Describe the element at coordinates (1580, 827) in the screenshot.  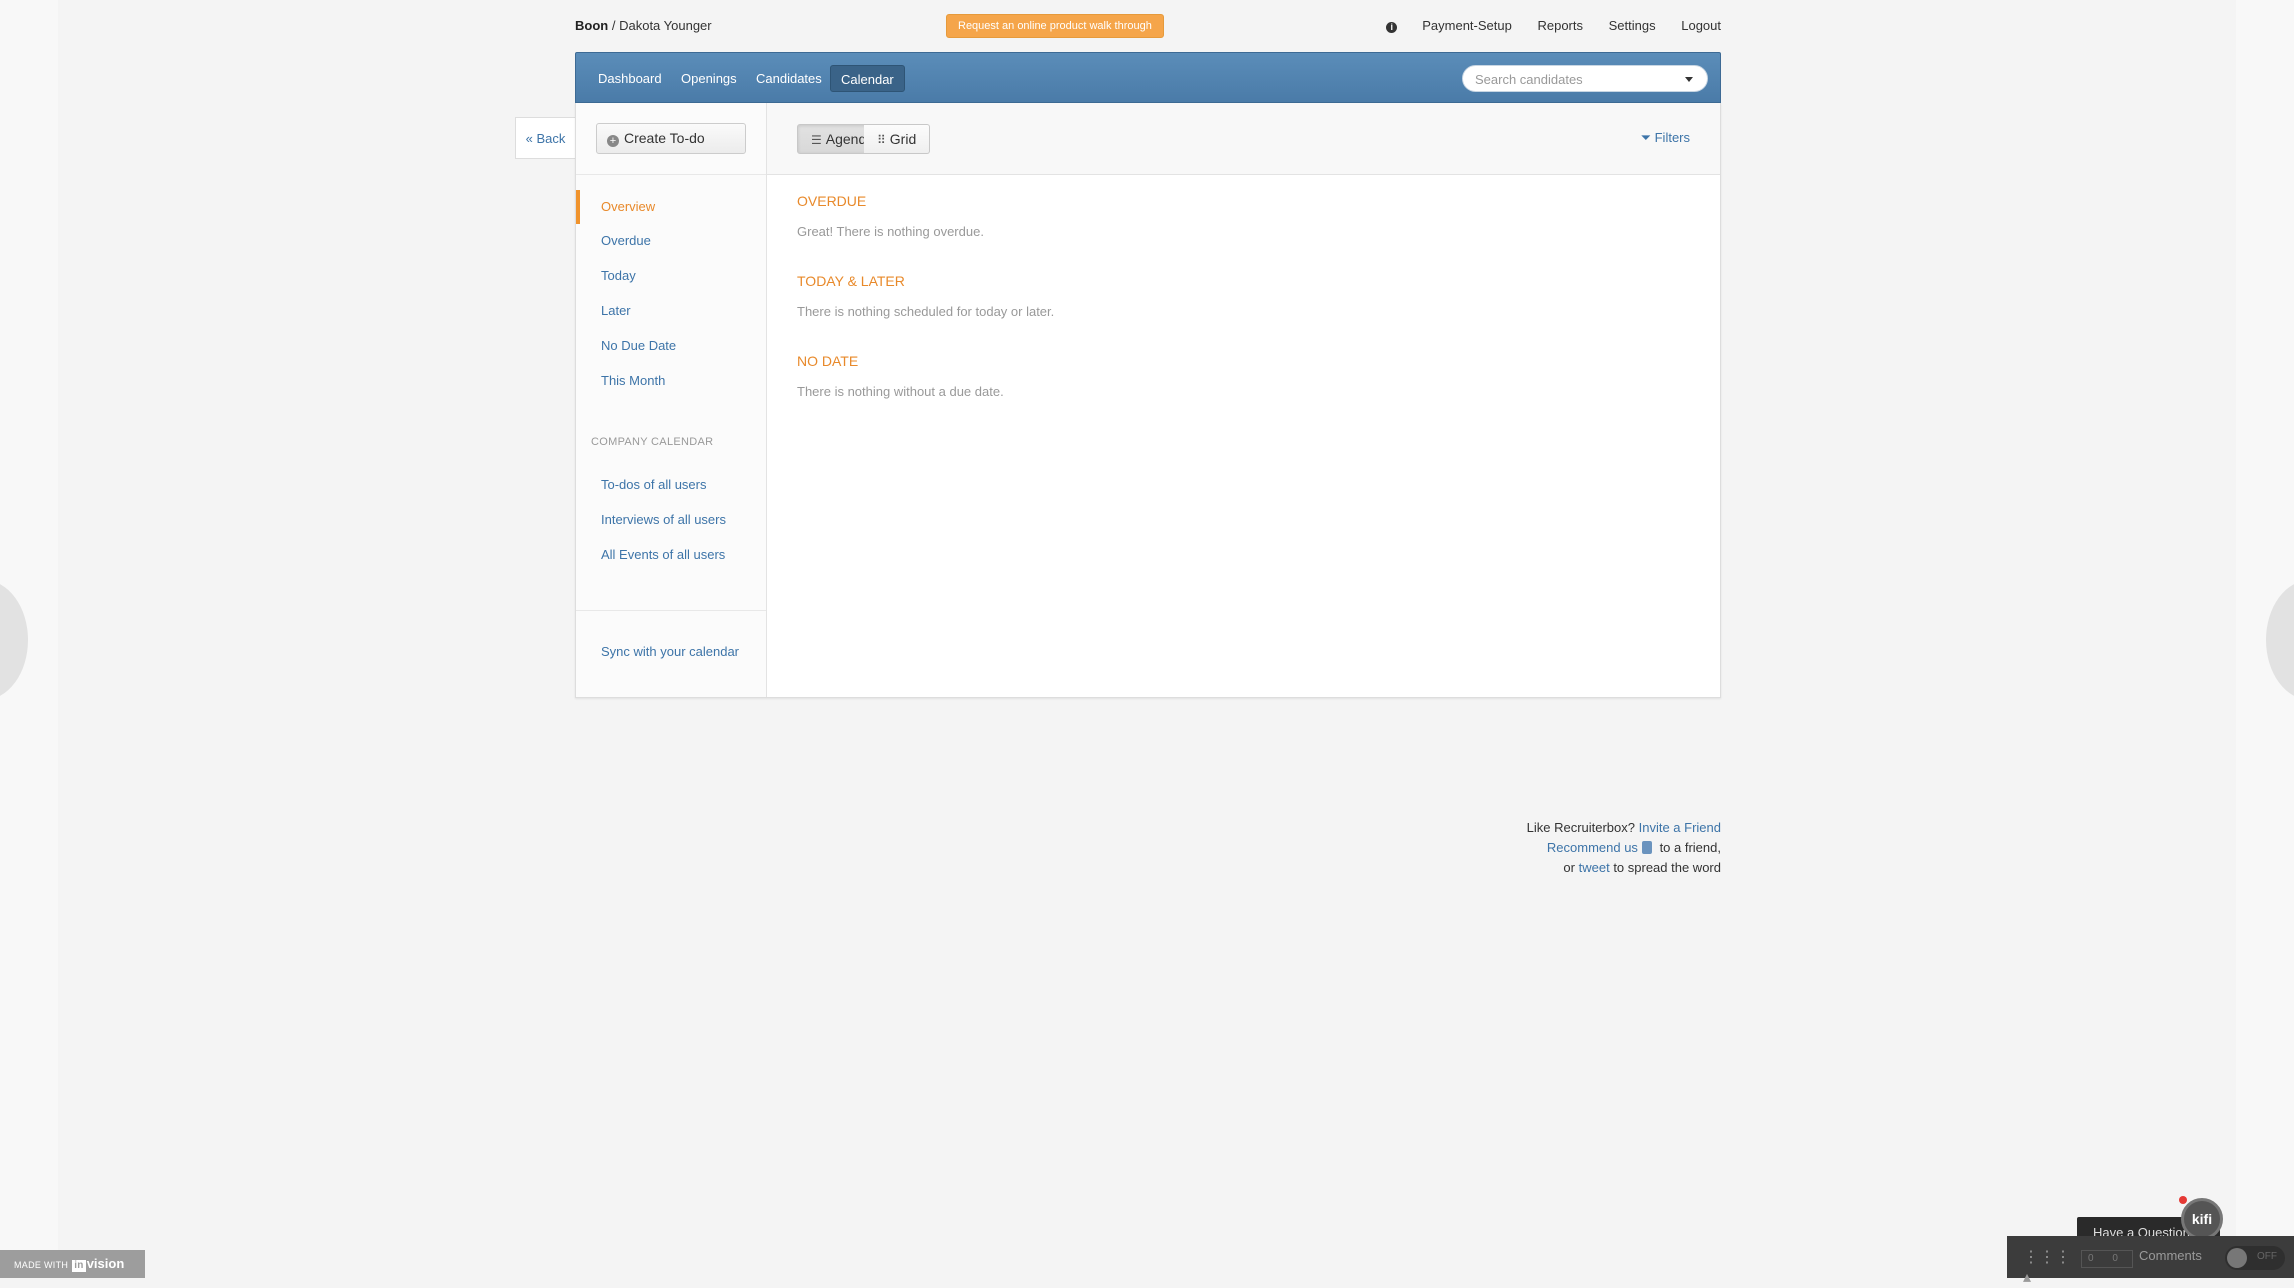
I see `referral-prefix: Like Recruiterbox?` at that location.